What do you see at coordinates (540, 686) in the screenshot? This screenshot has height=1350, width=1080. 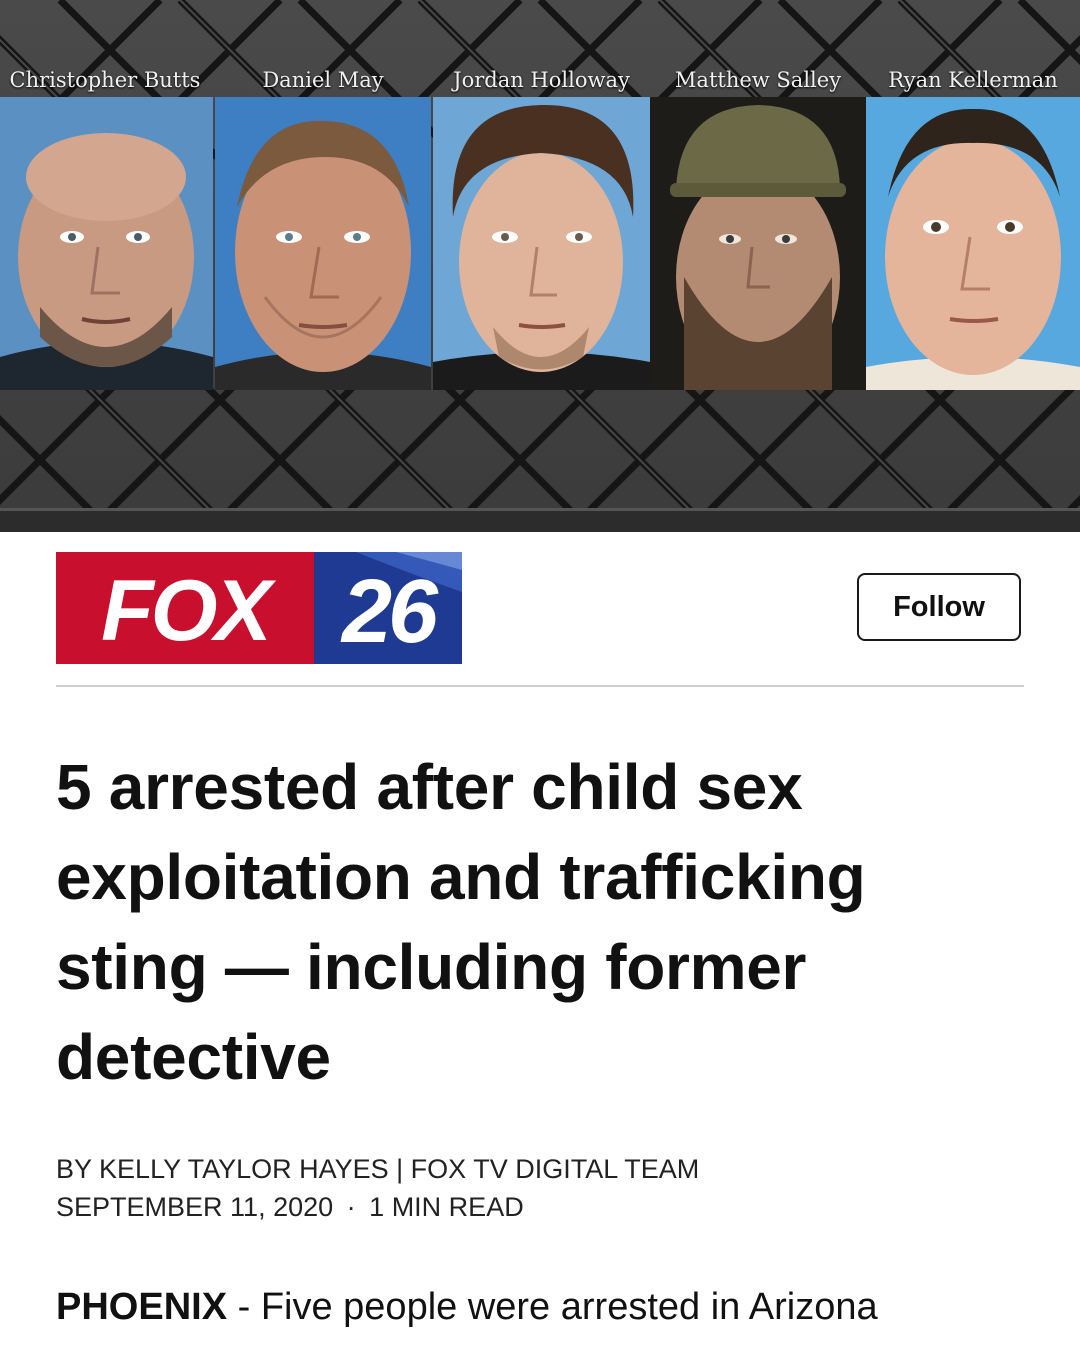 I see `divider` at bounding box center [540, 686].